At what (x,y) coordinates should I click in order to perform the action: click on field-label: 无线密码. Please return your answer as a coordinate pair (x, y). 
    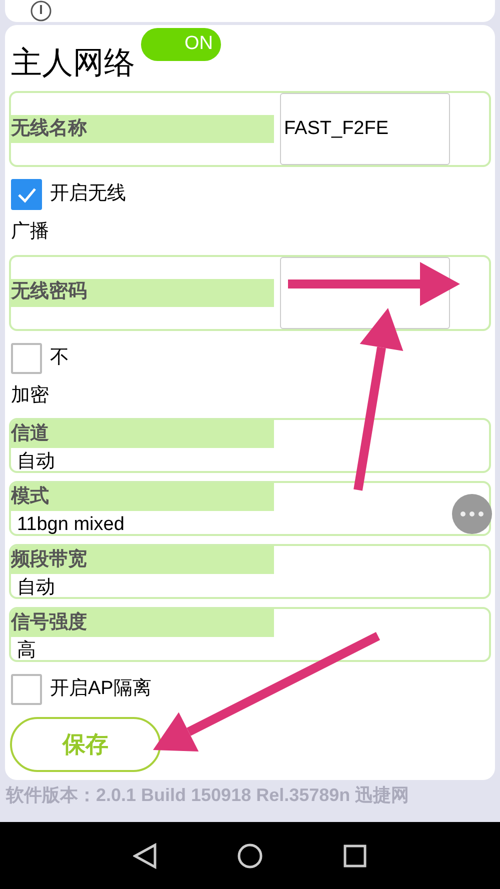
    Looking at the image, I should click on (142, 292).